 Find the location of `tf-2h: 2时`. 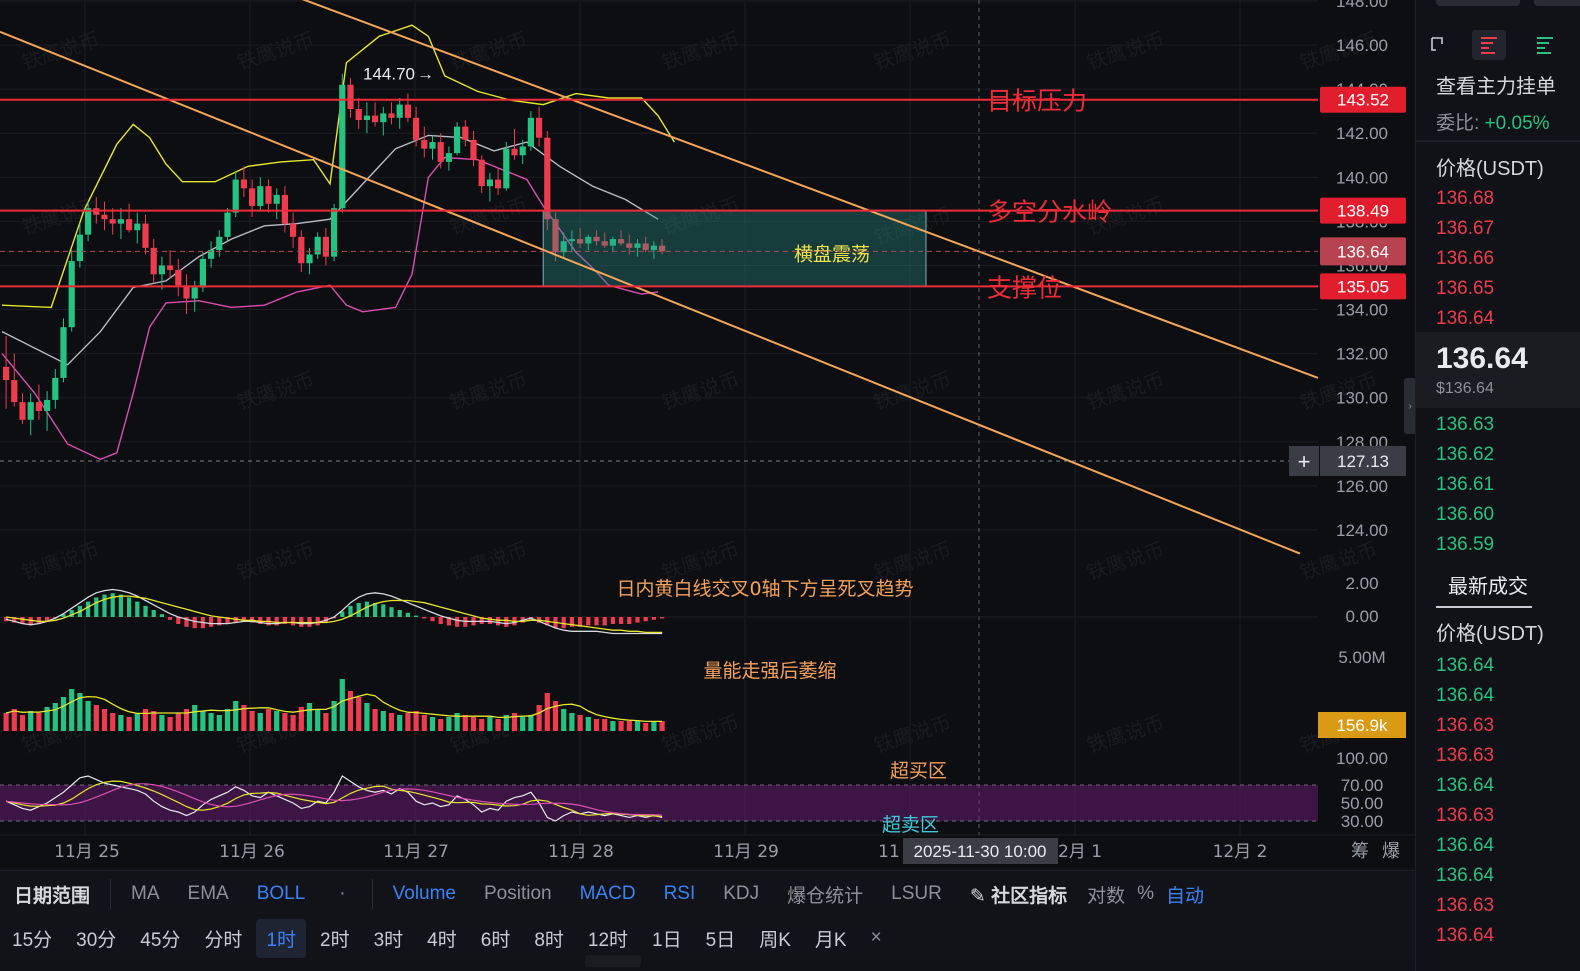

tf-2h: 2时 is located at coordinates (335, 938).